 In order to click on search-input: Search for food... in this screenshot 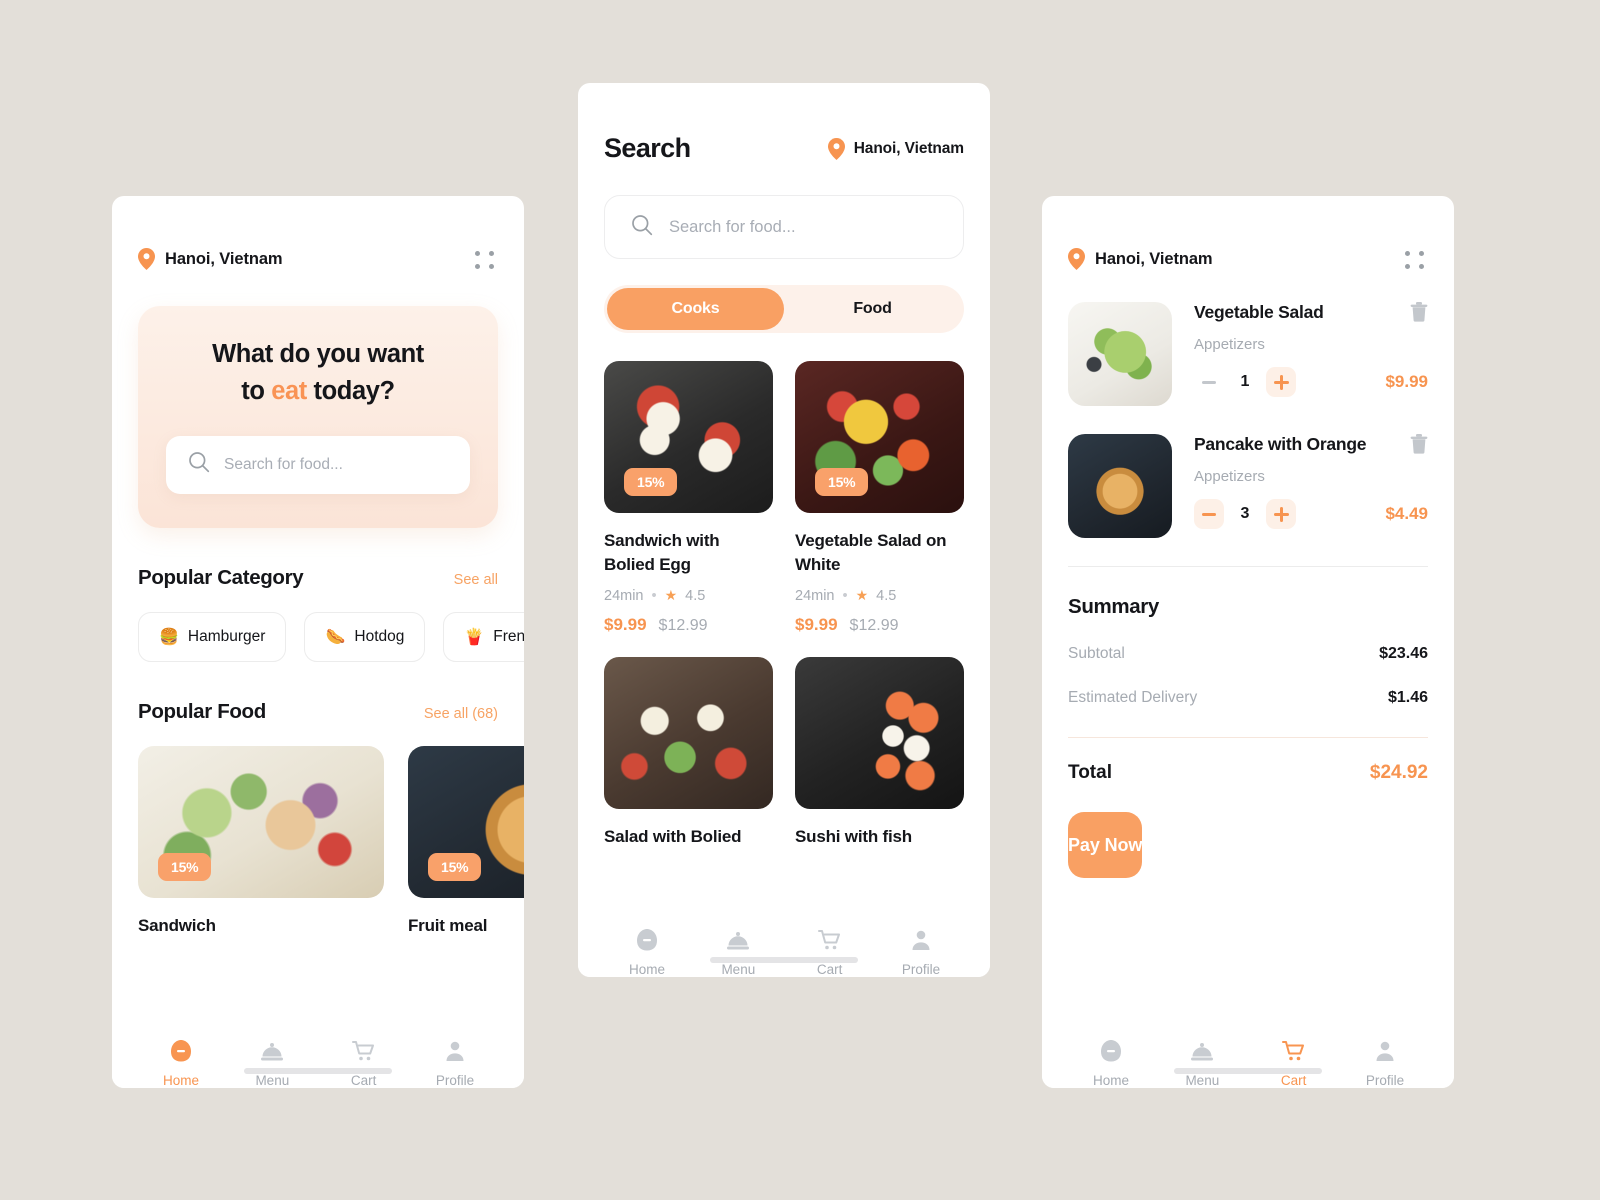, I will do `click(784, 227)`.